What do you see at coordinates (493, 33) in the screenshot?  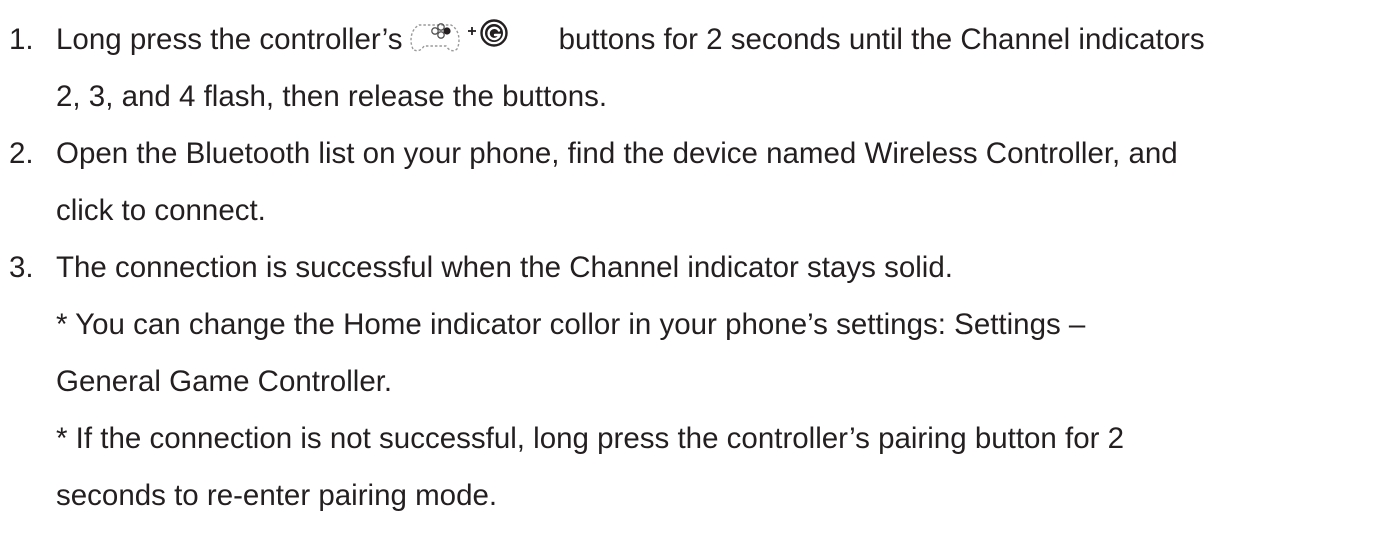 I see `home-button-icon` at bounding box center [493, 33].